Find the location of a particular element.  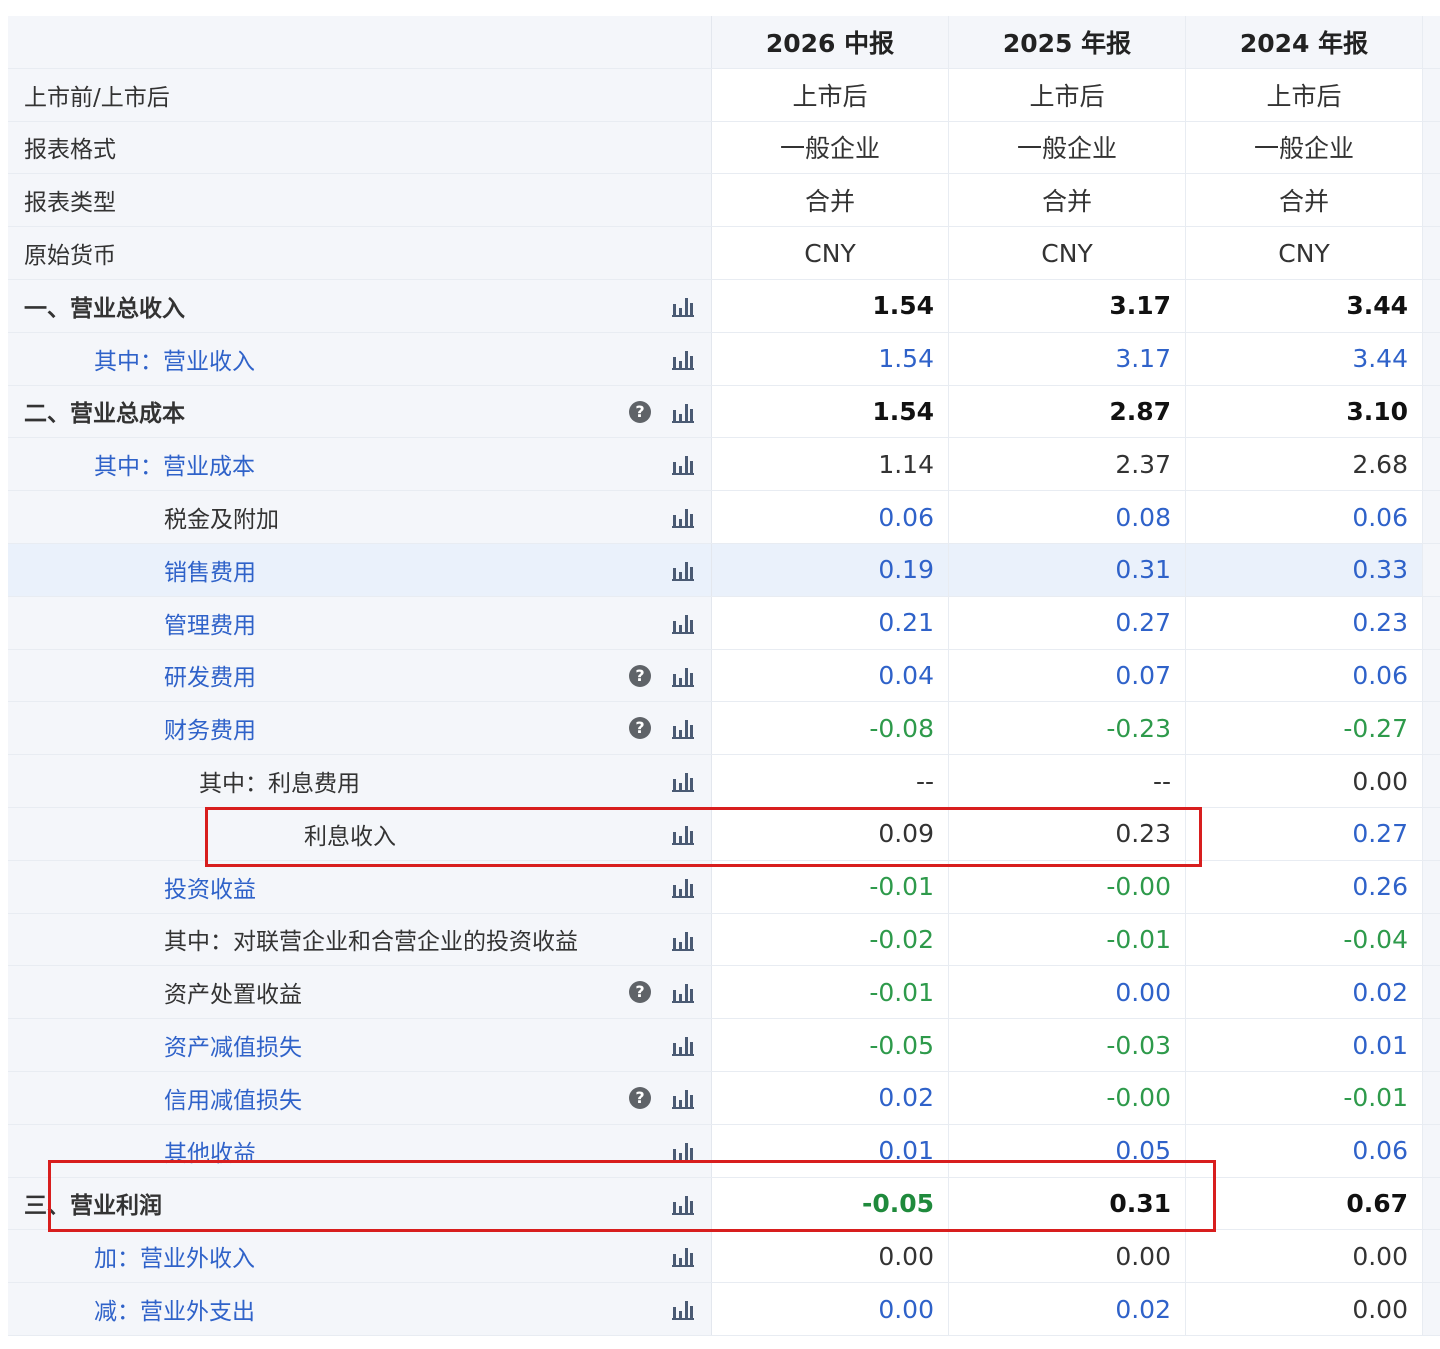

row-label-cell: 其中：利息费用 is located at coordinates (360, 781).